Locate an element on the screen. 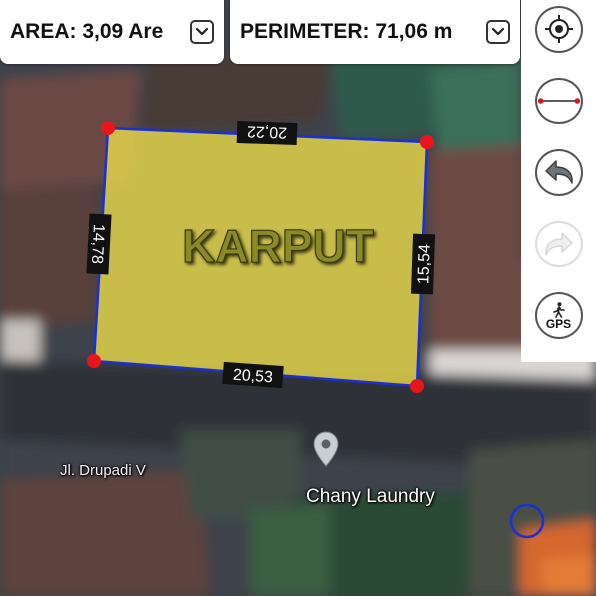  gps-button: GPS is located at coordinates (558, 315).